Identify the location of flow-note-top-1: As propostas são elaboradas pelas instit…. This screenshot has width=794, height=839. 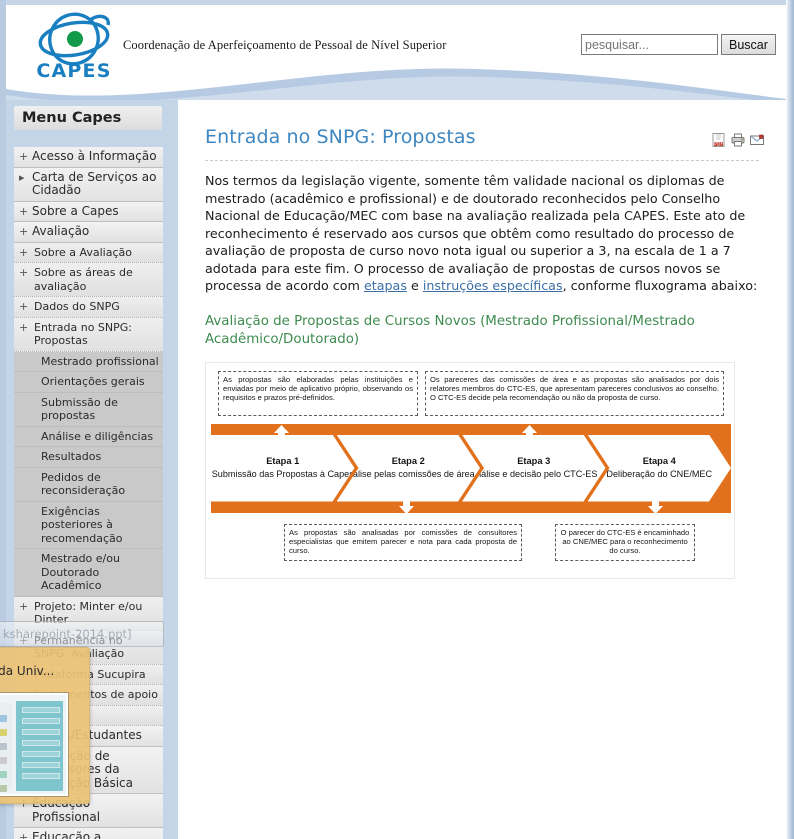
(318, 393).